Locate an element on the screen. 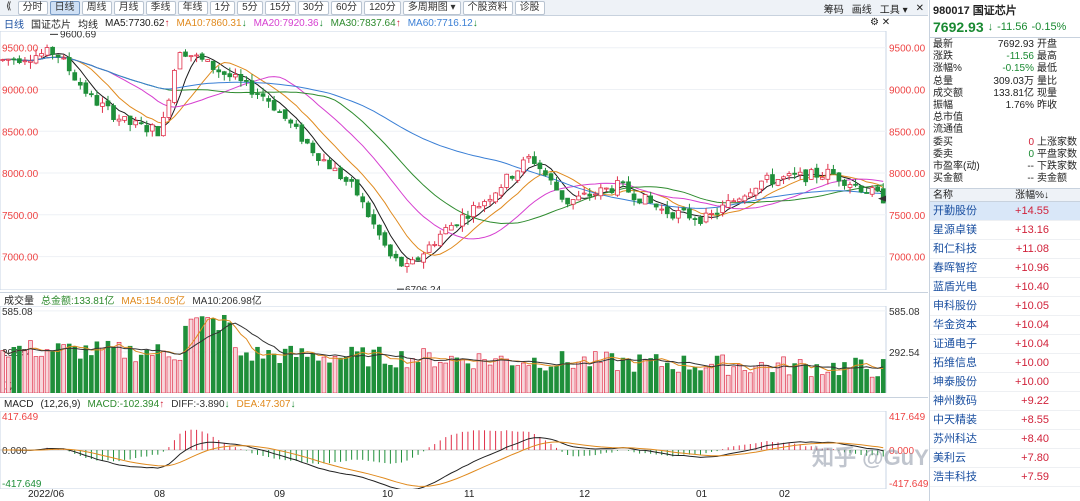 The width and height of the screenshot is (1080, 501). period-tab: 日线 is located at coordinates (64, 7).